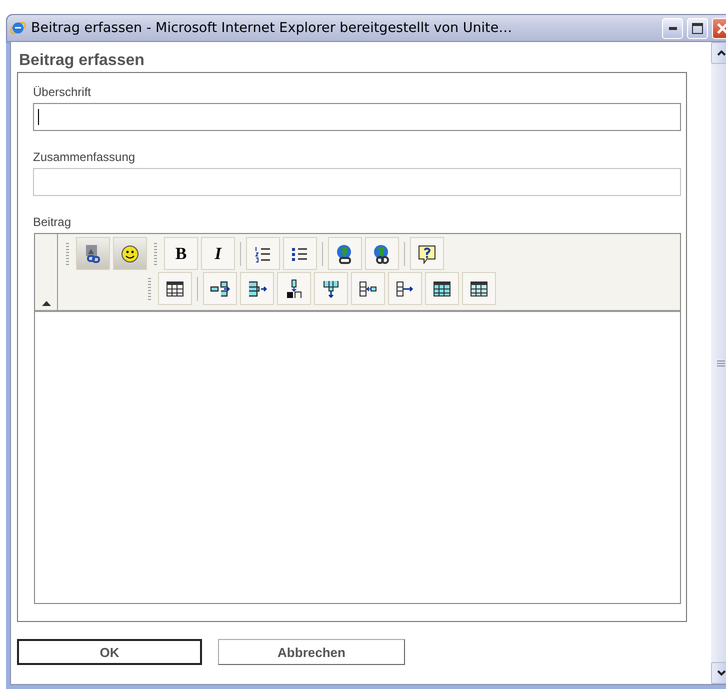 The image size is (726, 689). Describe the element at coordinates (18, 28) in the screenshot. I see `browser-logo-icon` at that location.